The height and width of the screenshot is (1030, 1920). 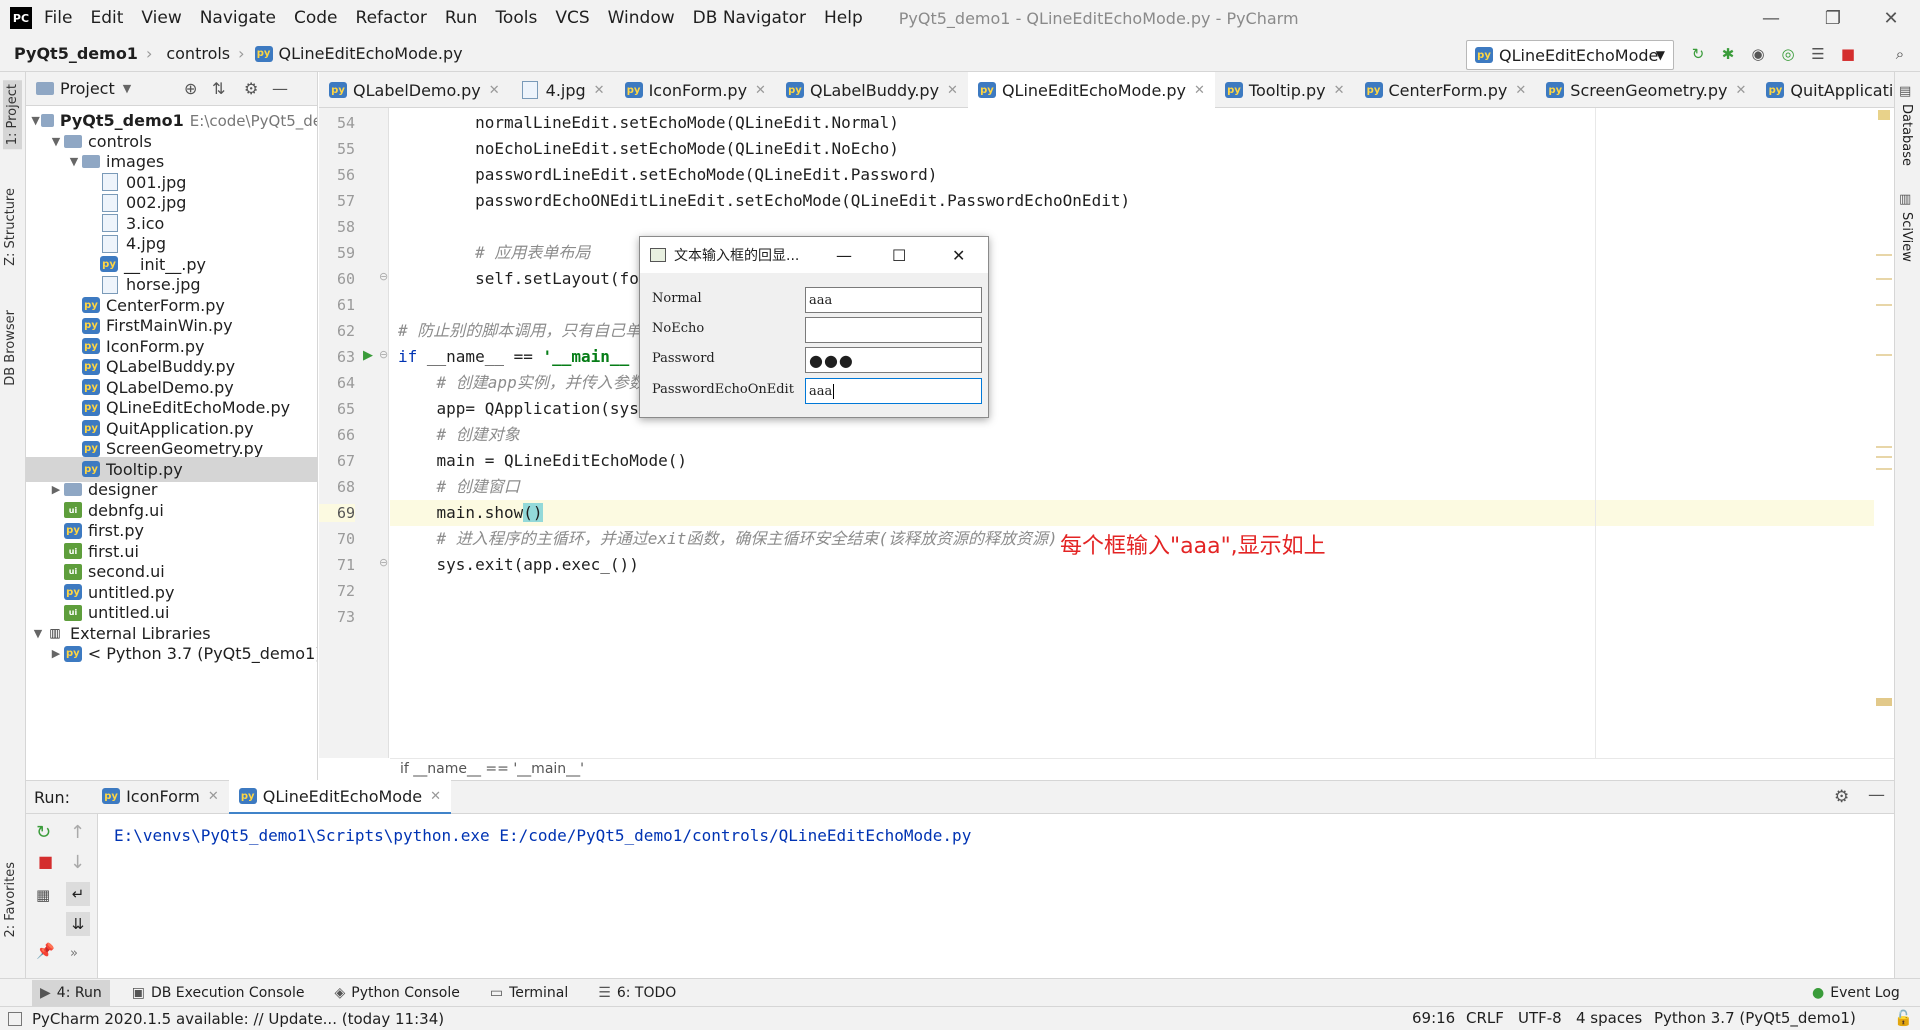 I want to click on tab-iconform-py: py IconForm.py ✕, so click(x=695, y=90).